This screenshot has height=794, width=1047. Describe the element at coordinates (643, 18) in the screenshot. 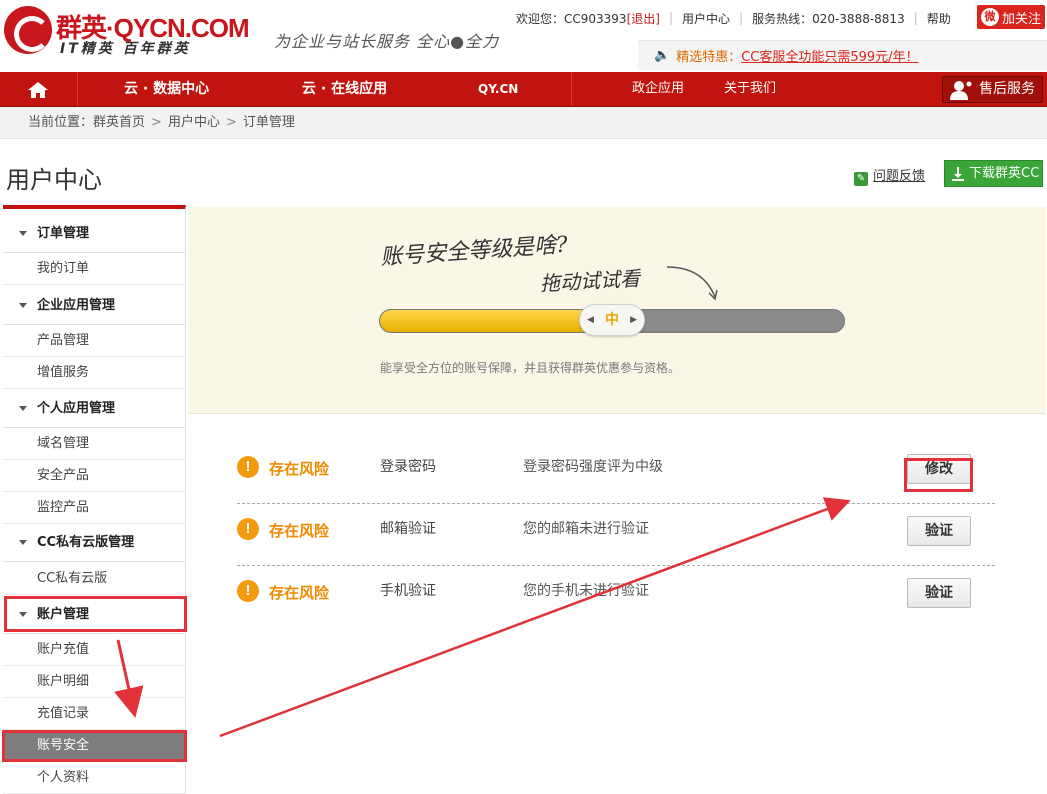

I see `logout-link: [退出]` at that location.